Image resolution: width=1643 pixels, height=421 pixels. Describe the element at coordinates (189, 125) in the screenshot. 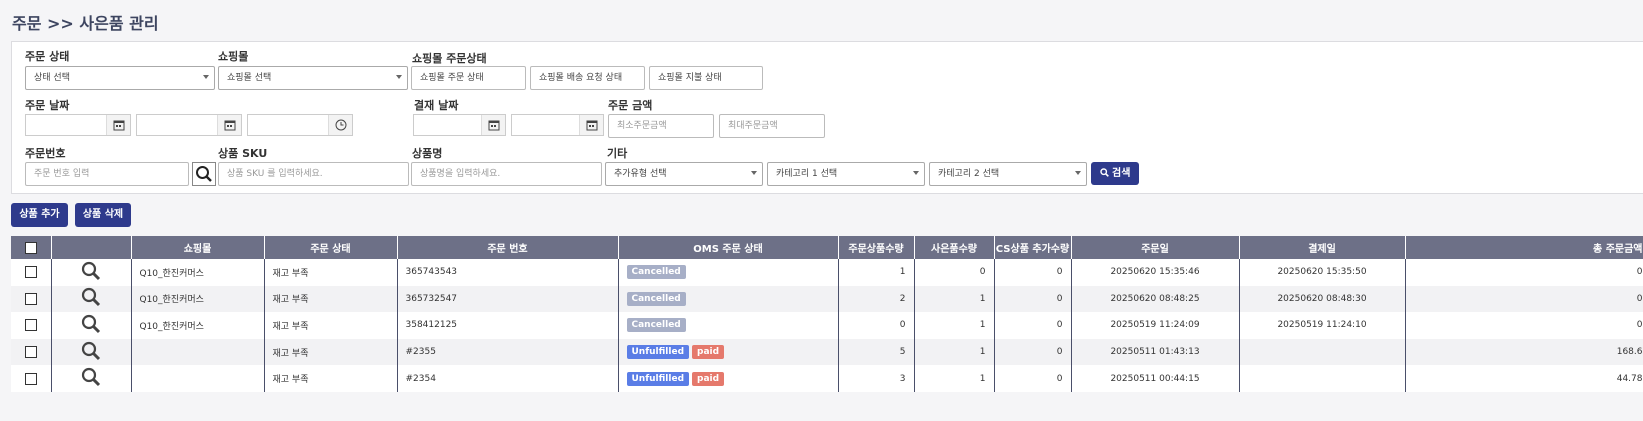

I see `order-date-end` at that location.